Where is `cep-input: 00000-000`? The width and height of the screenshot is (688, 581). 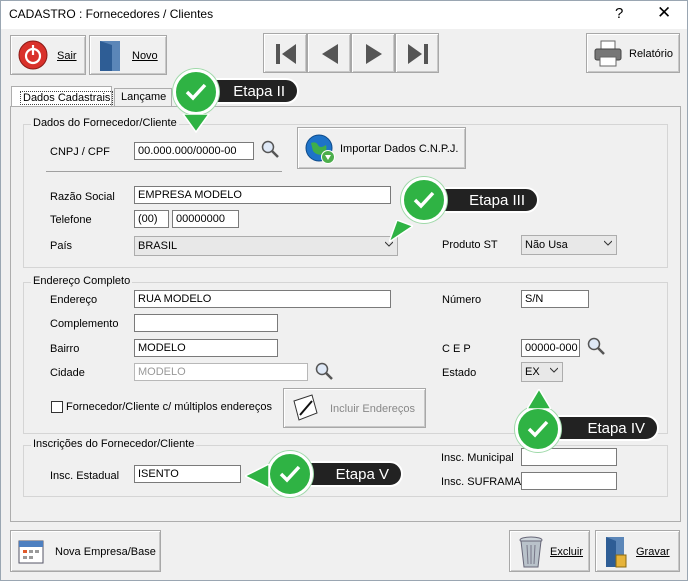 cep-input: 00000-000 is located at coordinates (550, 348).